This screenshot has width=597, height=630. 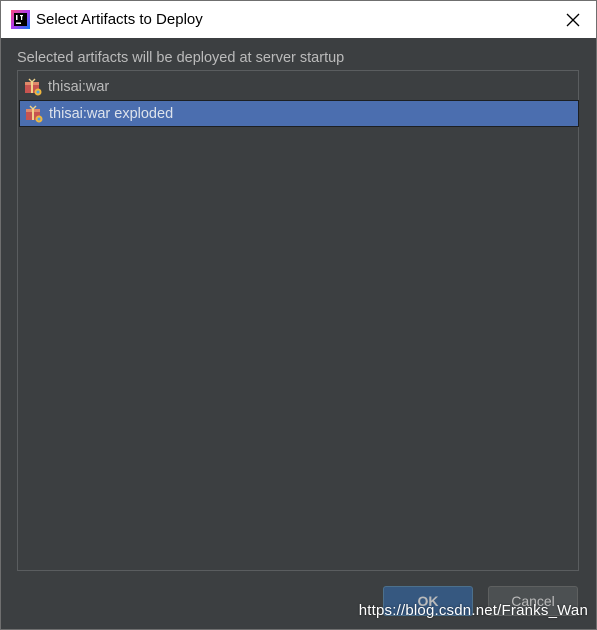 What do you see at coordinates (111, 113) in the screenshot?
I see `artifact-label: thisai:war exploded` at bounding box center [111, 113].